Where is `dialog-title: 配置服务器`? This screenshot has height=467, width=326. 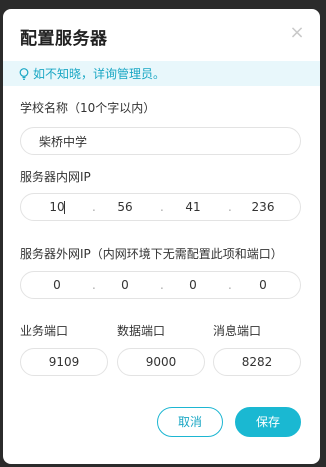 dialog-title: 配置服务器 is located at coordinates (64, 39).